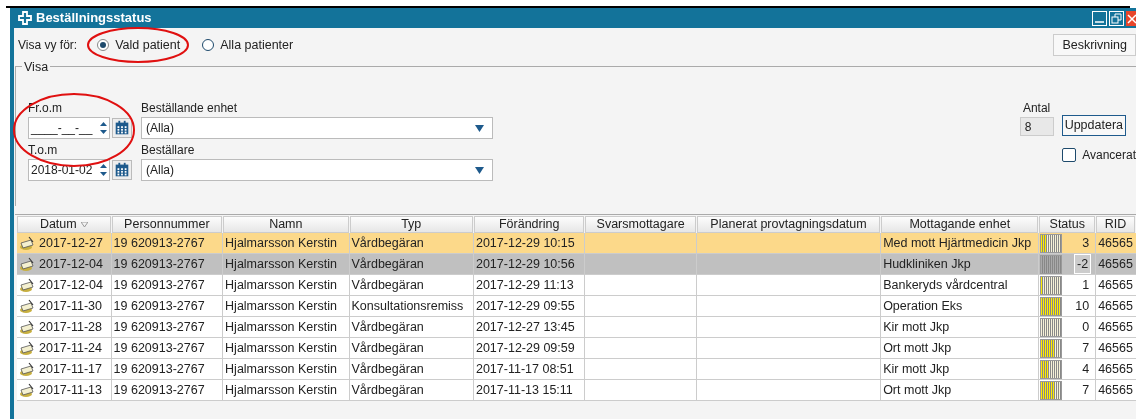  I want to click on restore-icon, so click(1116, 18).